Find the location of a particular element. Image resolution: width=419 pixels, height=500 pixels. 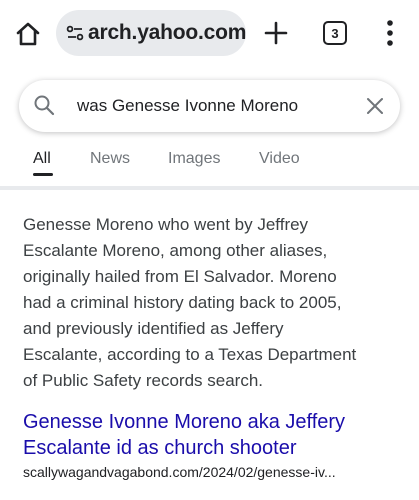

home-icon is located at coordinates (28, 34).